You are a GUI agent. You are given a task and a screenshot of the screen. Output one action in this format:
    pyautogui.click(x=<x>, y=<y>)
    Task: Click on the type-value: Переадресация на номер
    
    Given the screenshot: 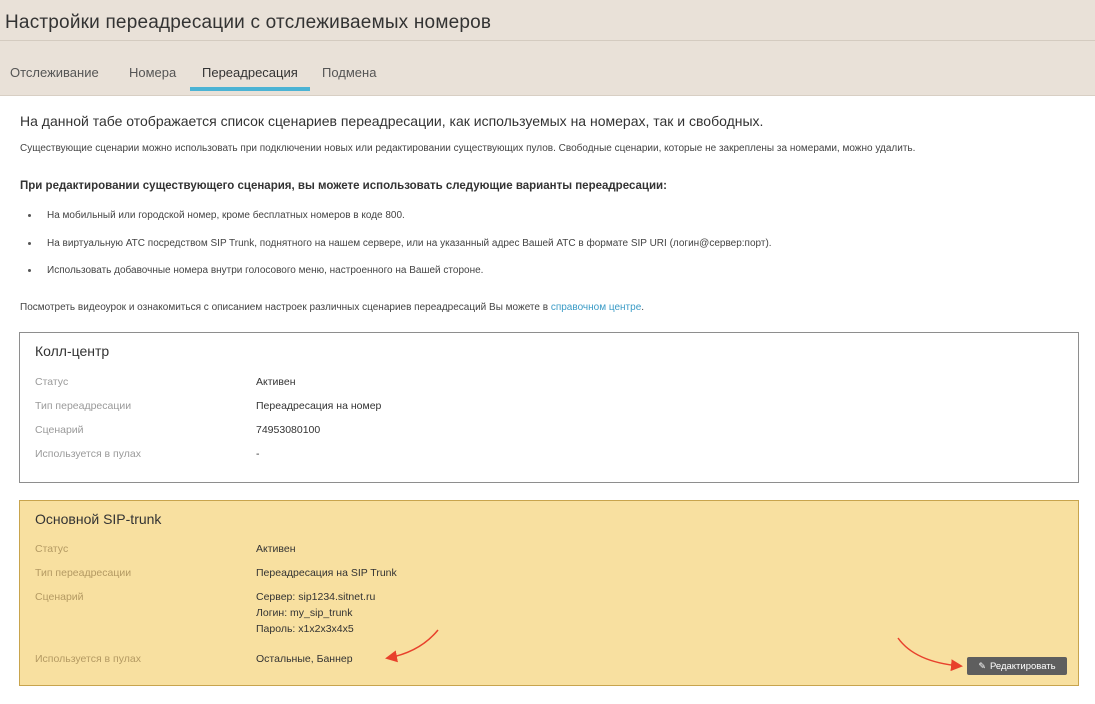 What is the action you would take?
    pyautogui.click(x=319, y=406)
    